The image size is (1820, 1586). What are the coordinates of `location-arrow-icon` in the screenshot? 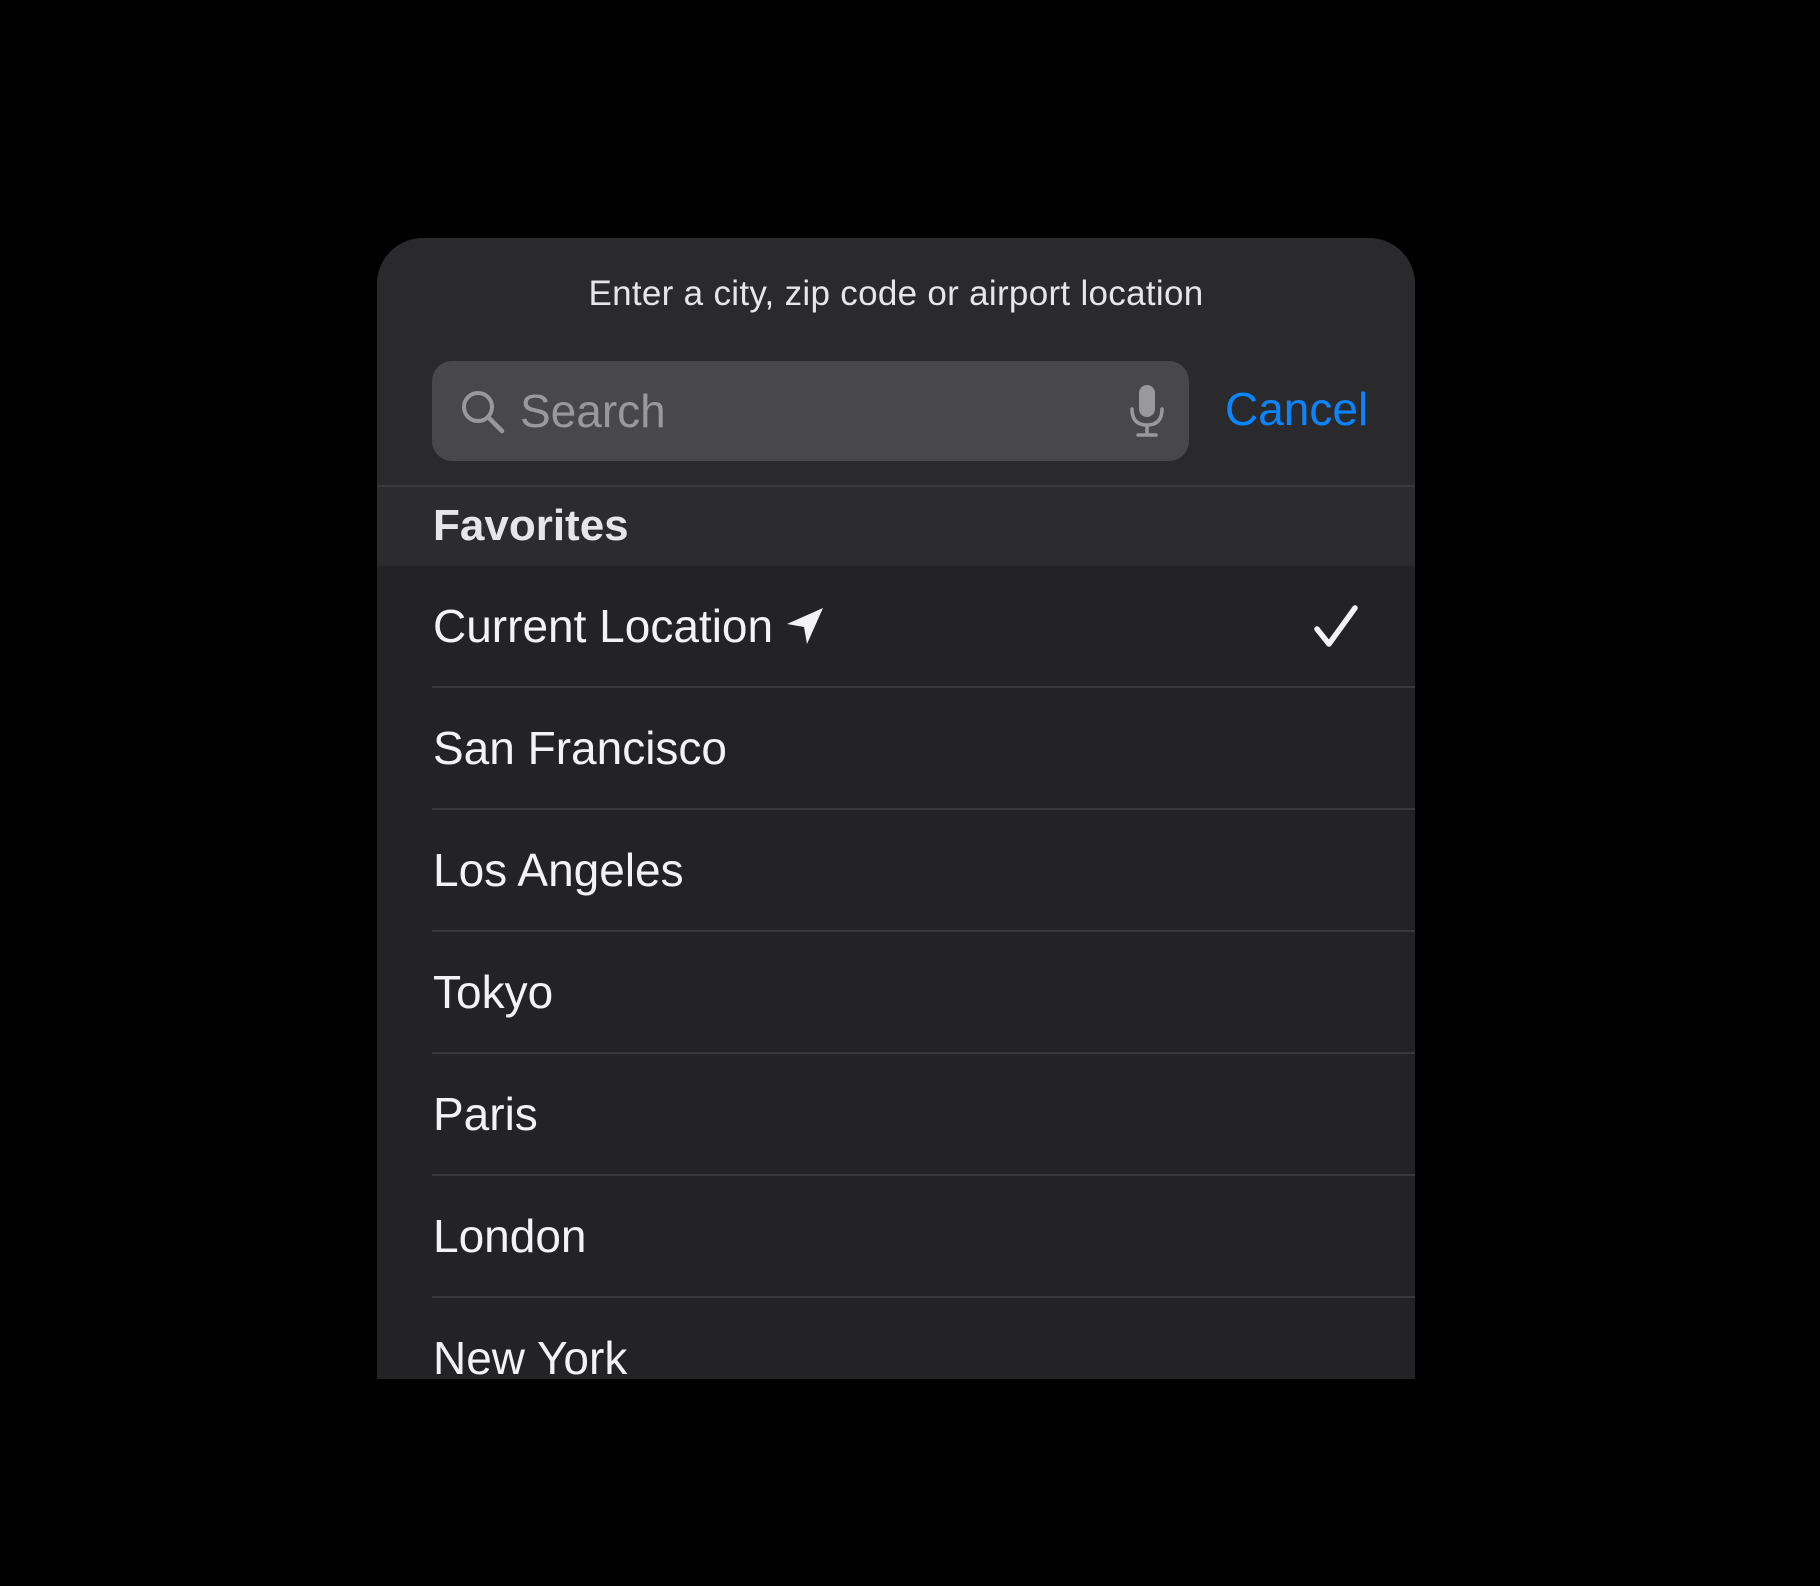 It's located at (805, 626).